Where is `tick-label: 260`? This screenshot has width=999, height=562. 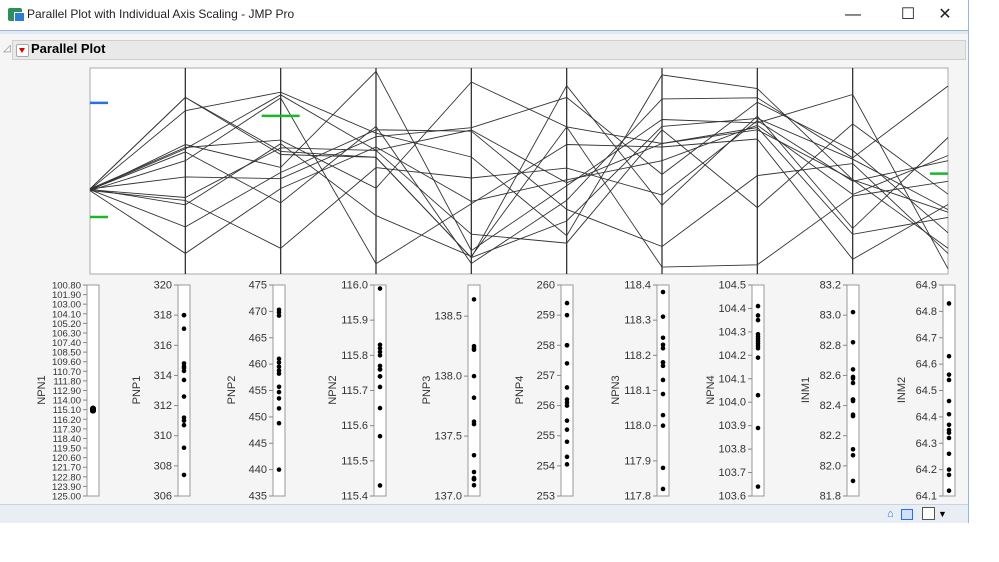
tick-label: 260 is located at coordinates (546, 286).